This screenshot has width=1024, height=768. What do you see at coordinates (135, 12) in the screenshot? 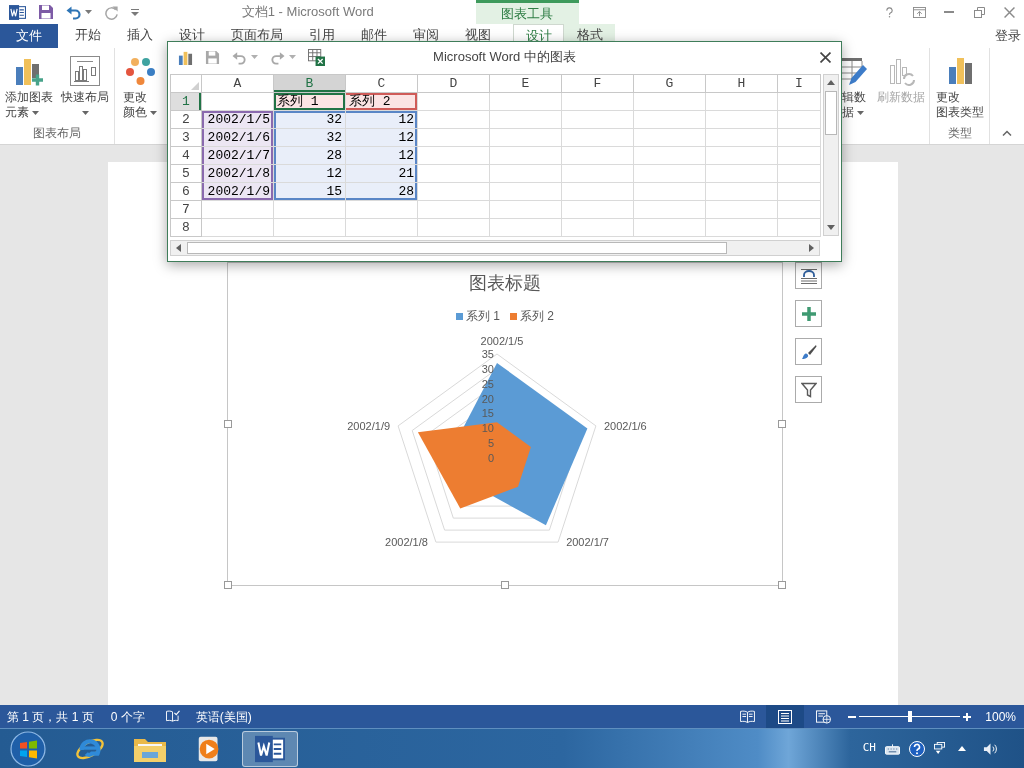
I see `customize-toolbar-icon` at bounding box center [135, 12].